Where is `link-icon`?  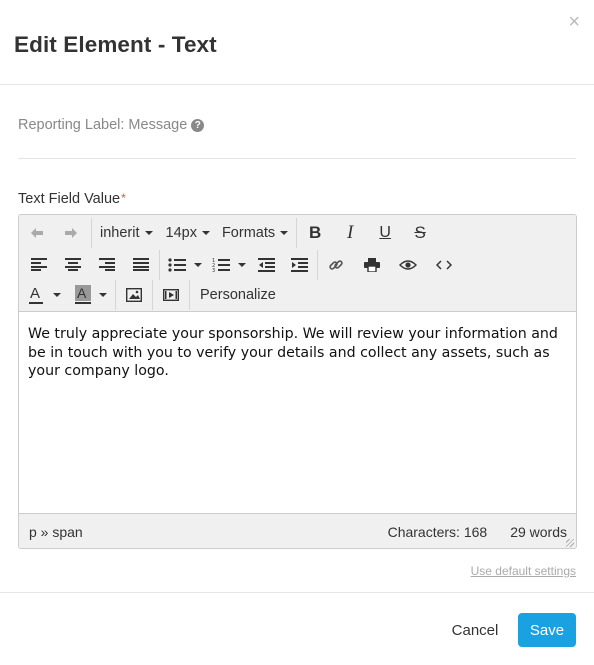
link-icon is located at coordinates (336, 265).